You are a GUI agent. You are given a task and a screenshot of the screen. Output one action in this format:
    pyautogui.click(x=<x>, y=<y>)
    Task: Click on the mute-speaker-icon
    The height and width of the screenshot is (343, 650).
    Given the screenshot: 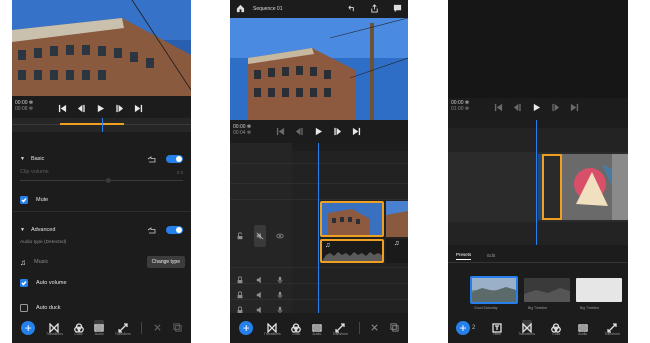 What is the action you would take?
    pyautogui.click(x=260, y=236)
    